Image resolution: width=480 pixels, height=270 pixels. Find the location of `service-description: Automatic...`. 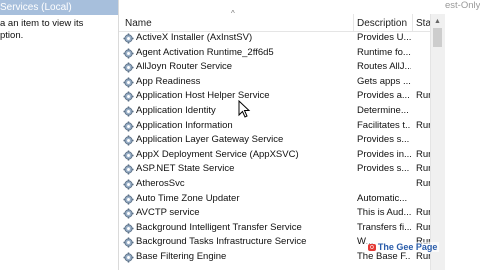

service-description: Automatic... is located at coordinates (382, 198).